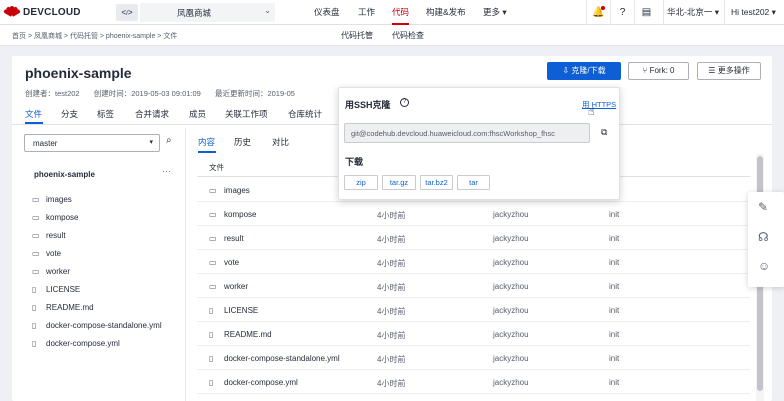 The height and width of the screenshot is (401, 784). I want to click on file-name: kompose, so click(240, 214).